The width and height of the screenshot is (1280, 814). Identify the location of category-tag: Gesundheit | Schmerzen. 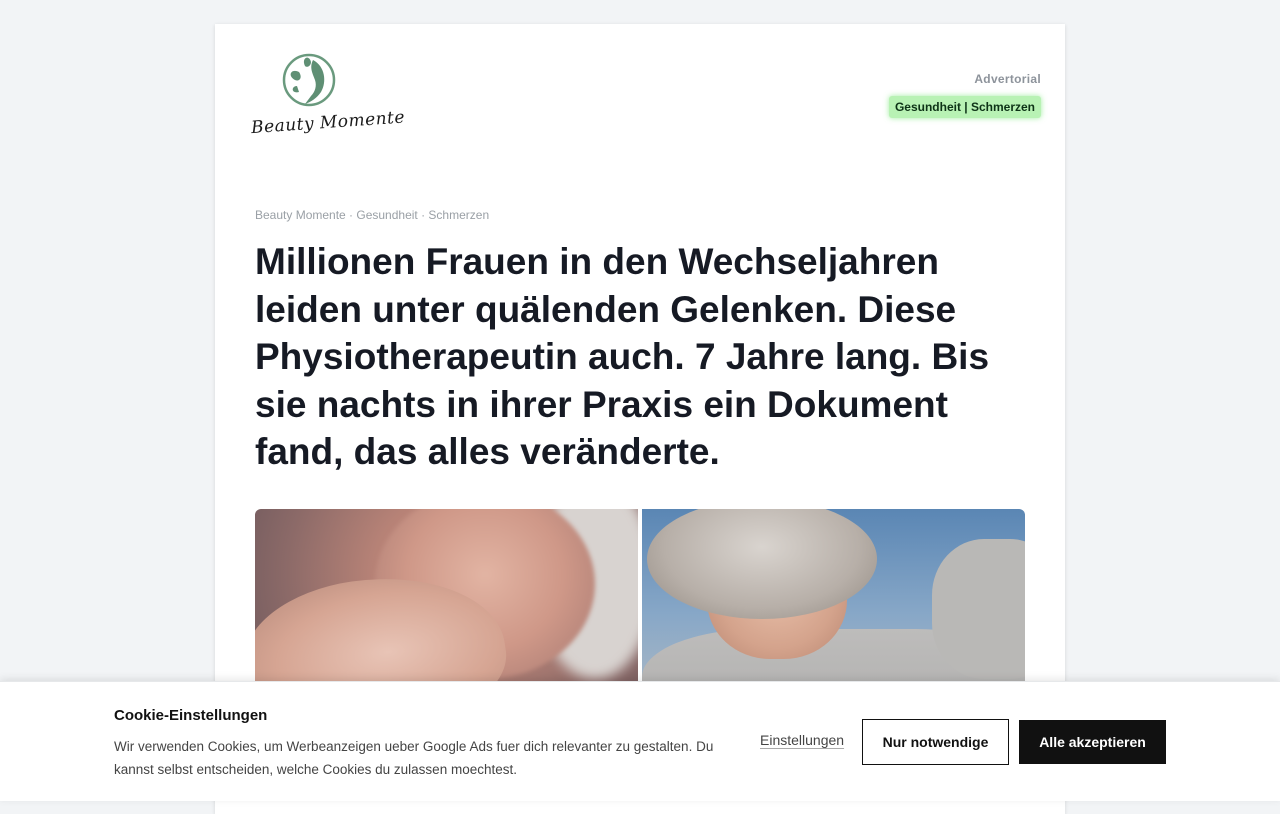
(964, 107).